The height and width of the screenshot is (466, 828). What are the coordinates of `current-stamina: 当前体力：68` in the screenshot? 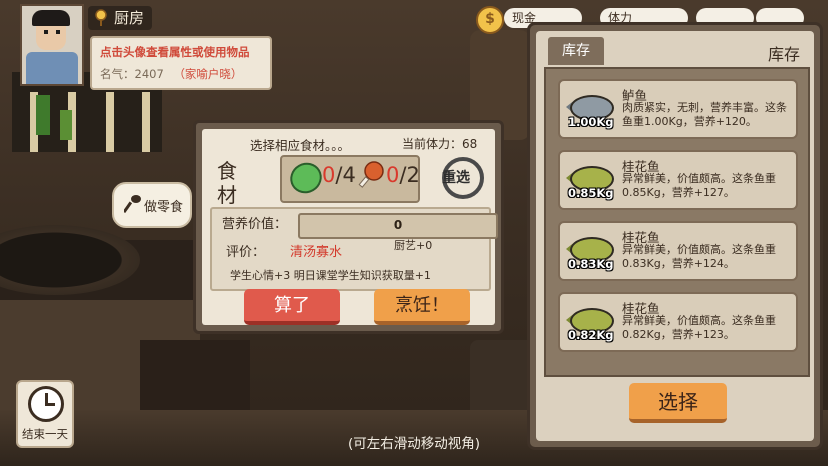 It's located at (440, 144).